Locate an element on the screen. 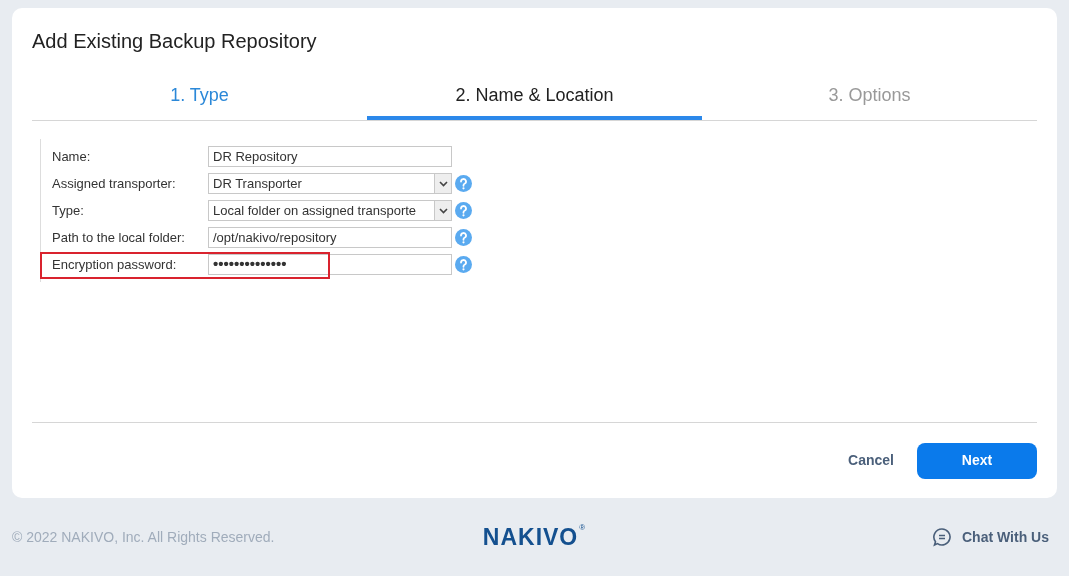 The width and height of the screenshot is (1069, 576). field-label: Encryption password: is located at coordinates (115, 264).